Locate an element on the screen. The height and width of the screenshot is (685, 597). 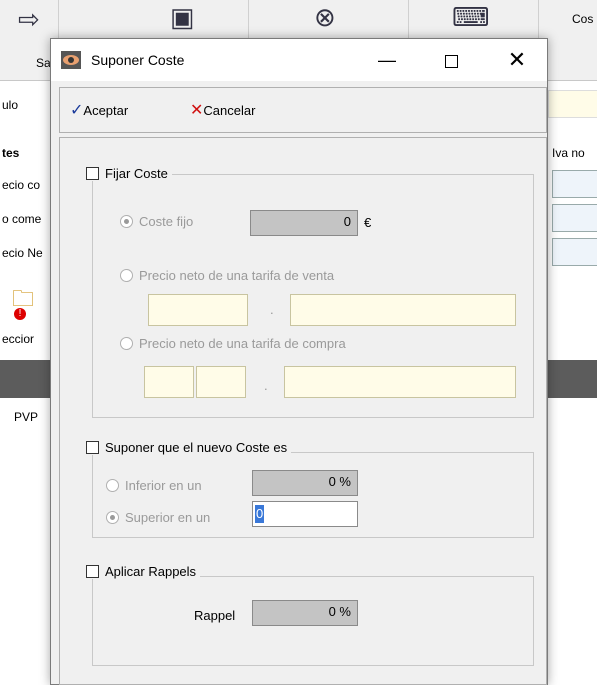
maximize-icon is located at coordinates (451, 61).